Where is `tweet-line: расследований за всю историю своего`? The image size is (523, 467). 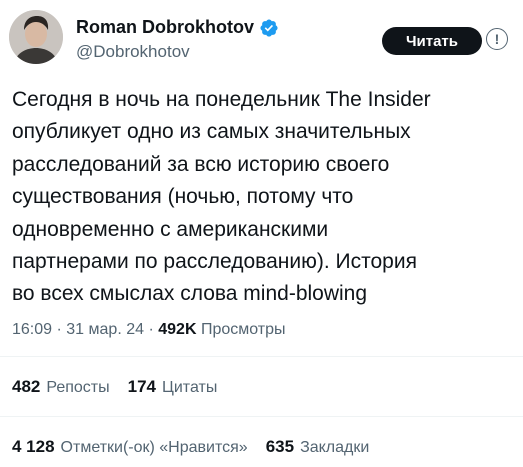
tweet-line: расследований за всю историю своего is located at coordinates (201, 164).